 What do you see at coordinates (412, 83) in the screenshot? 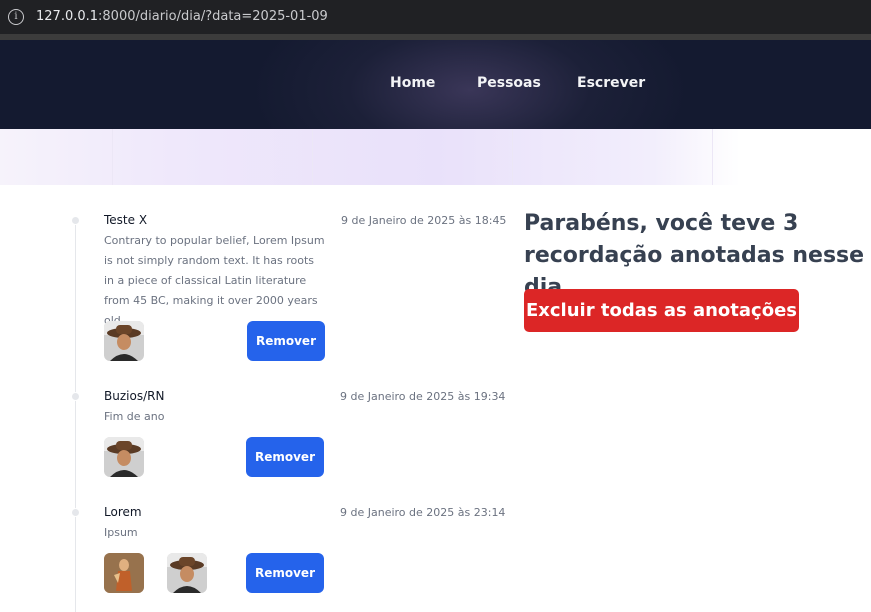
I see `nav-link-home: Home` at bounding box center [412, 83].